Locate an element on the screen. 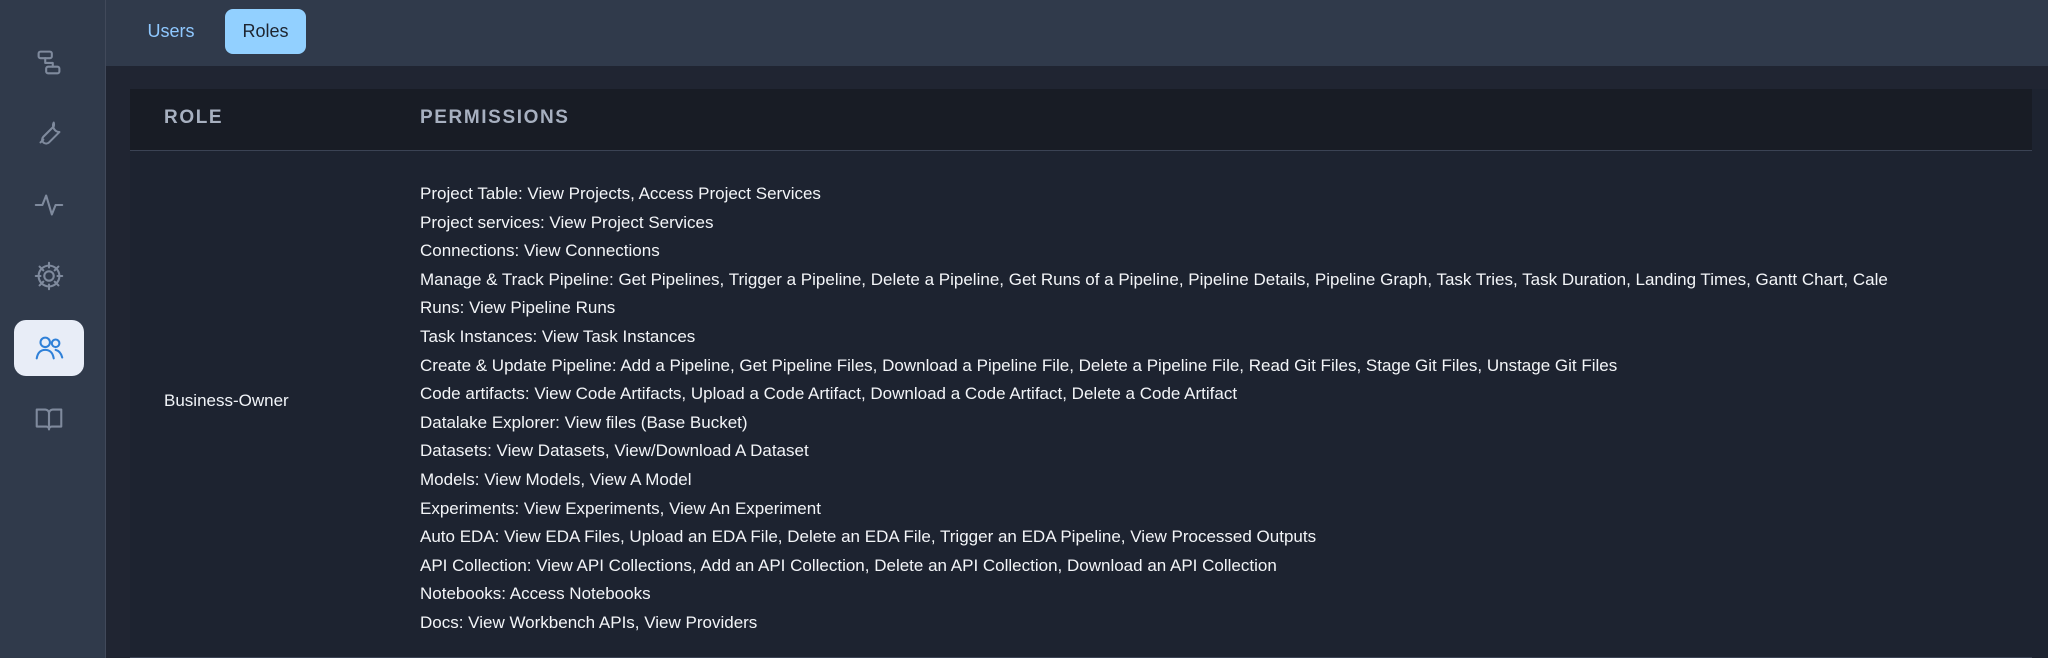 This screenshot has width=2048, height=658. book-icon is located at coordinates (49, 419).